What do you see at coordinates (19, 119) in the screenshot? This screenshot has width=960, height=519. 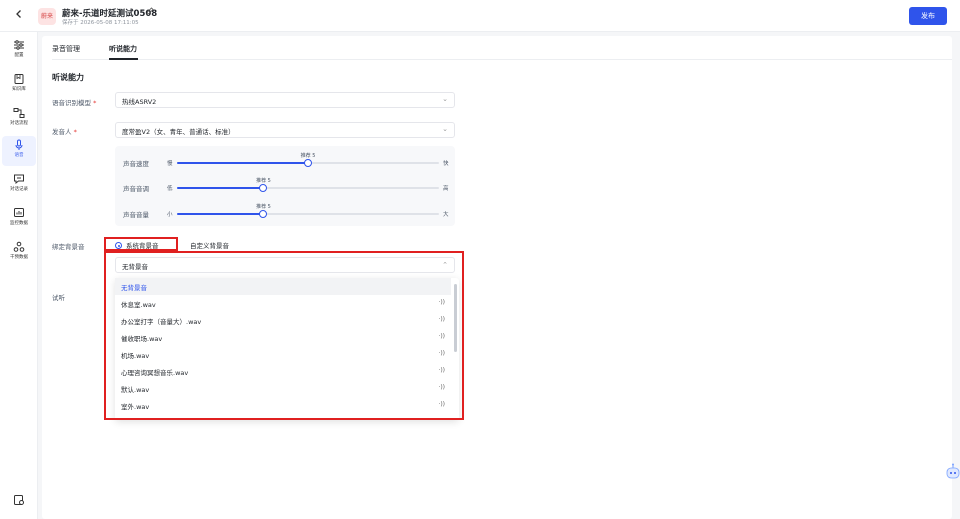 I see `sidebar-item-flow: 对话流程` at bounding box center [19, 119].